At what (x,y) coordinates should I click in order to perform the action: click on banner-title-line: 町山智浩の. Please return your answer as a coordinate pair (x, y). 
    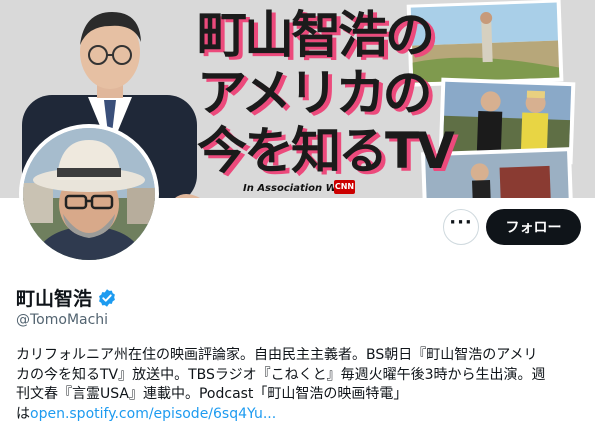
    Looking at the image, I should click on (316, 35).